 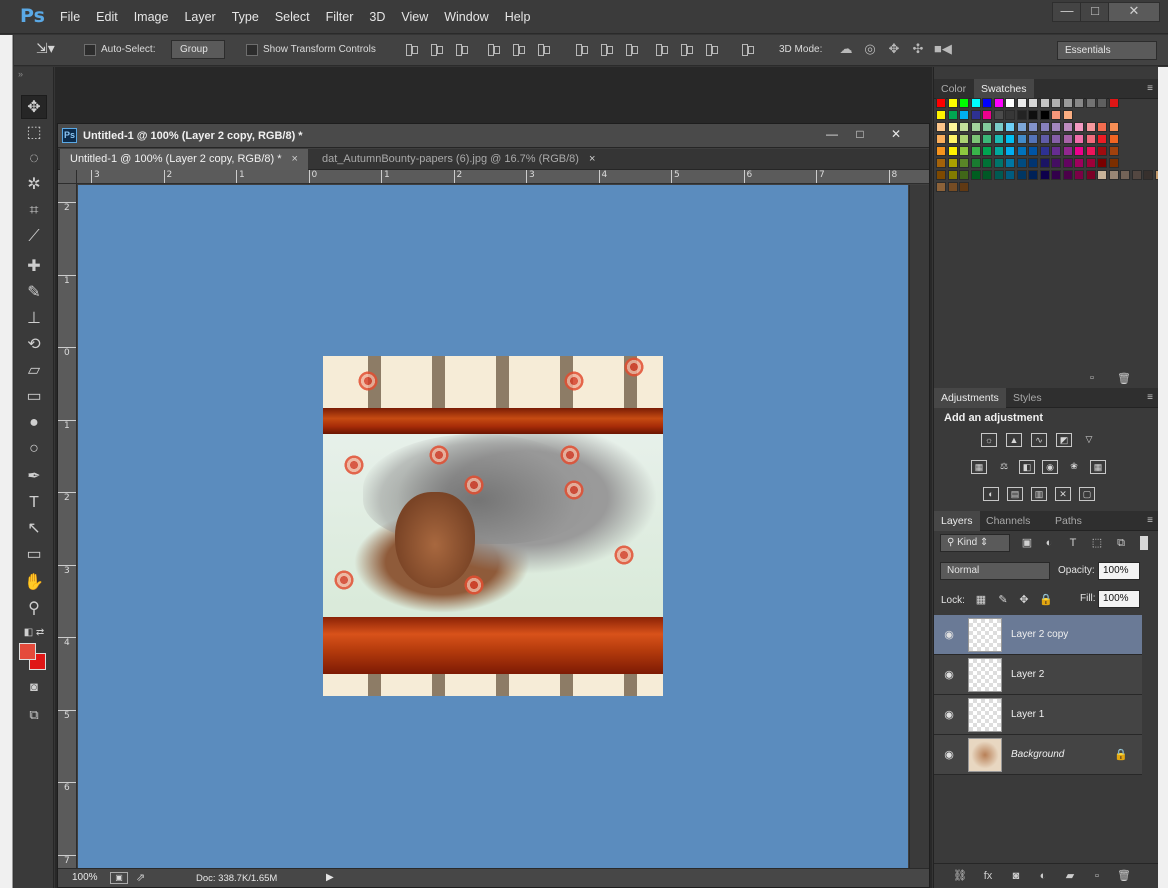 What do you see at coordinates (1004, 89) in the screenshot?
I see `tab-swatches: Swatches` at bounding box center [1004, 89].